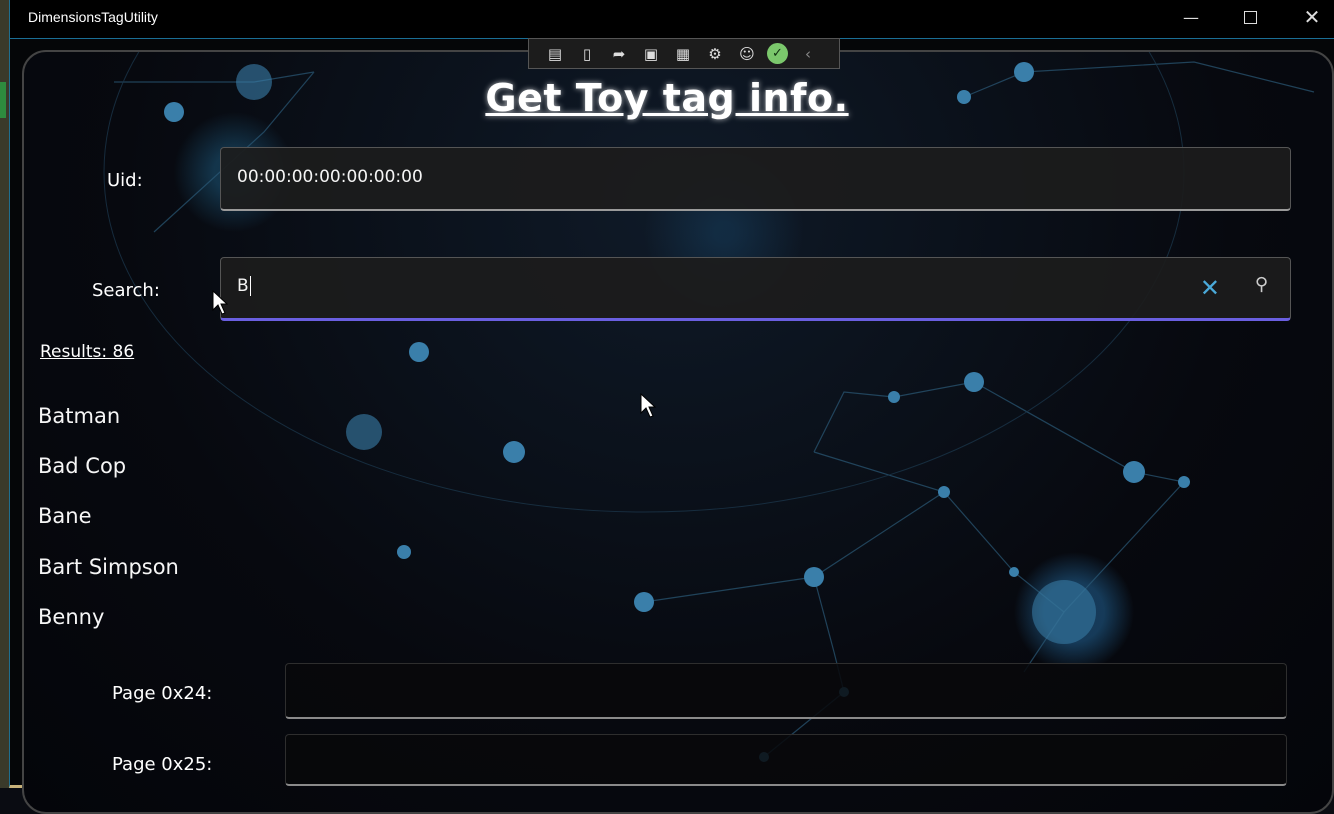 The height and width of the screenshot is (814, 1334). What do you see at coordinates (125, 180) in the screenshot?
I see `uid-label: Uid:` at bounding box center [125, 180].